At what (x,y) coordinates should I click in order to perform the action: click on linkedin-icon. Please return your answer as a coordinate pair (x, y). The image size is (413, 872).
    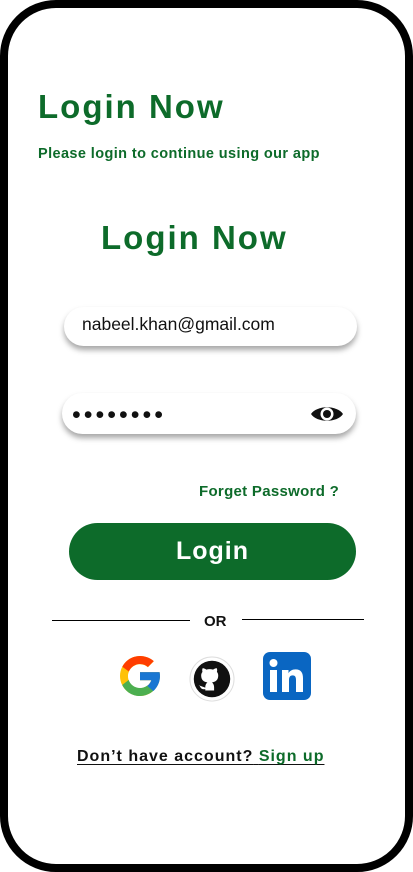
    Looking at the image, I should click on (287, 676).